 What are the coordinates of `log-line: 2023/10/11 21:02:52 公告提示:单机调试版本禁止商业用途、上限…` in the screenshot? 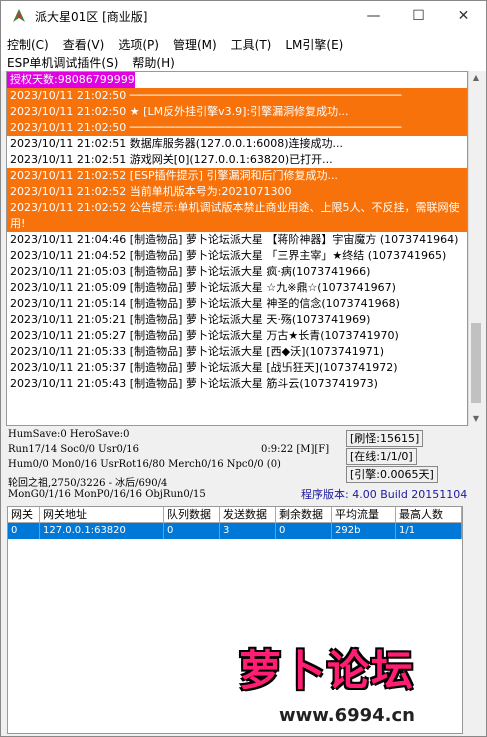 It's located at (237, 216).